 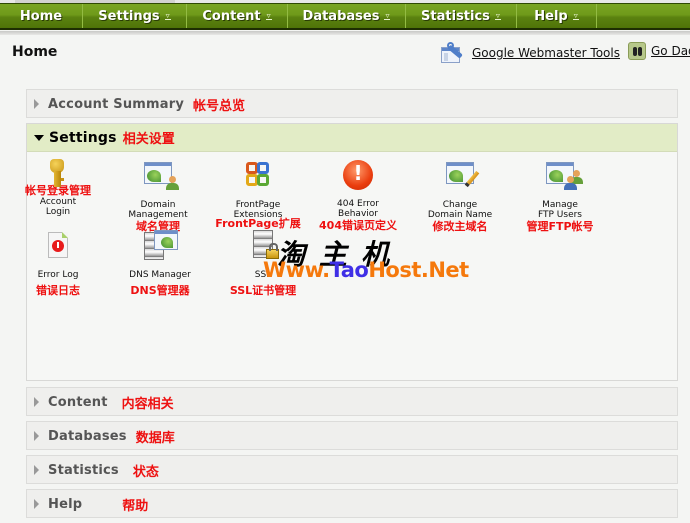 I want to click on section-cn-annotation: 数据库, so click(x=155, y=438).